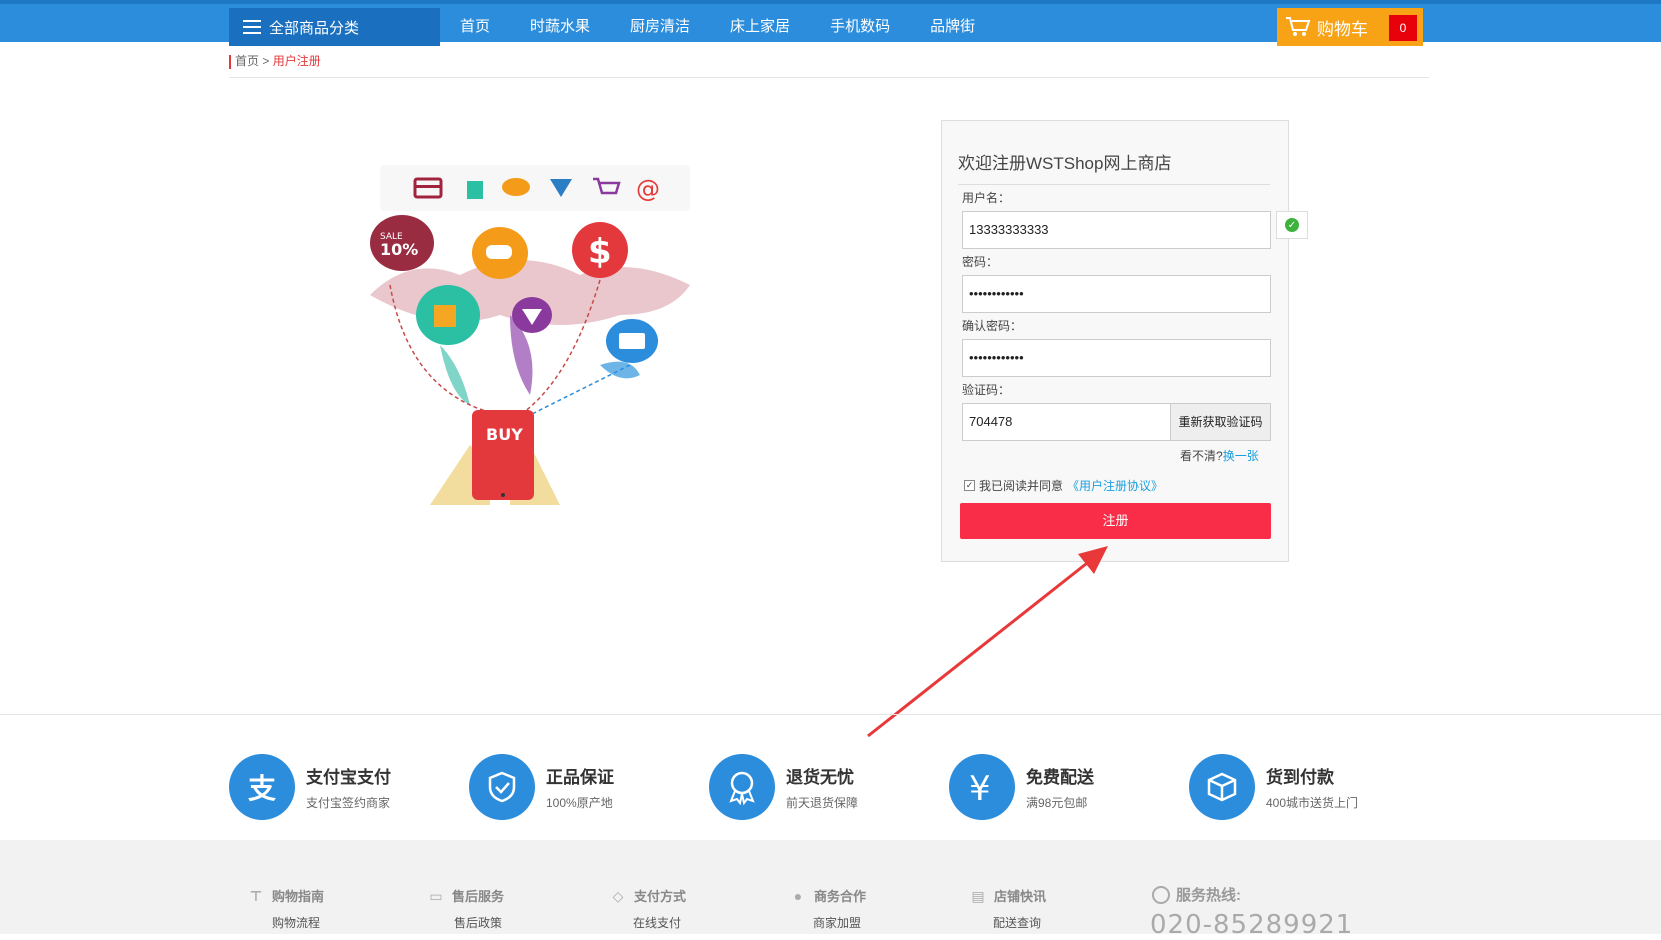  I want to click on chat-icon, so click(516, 187).